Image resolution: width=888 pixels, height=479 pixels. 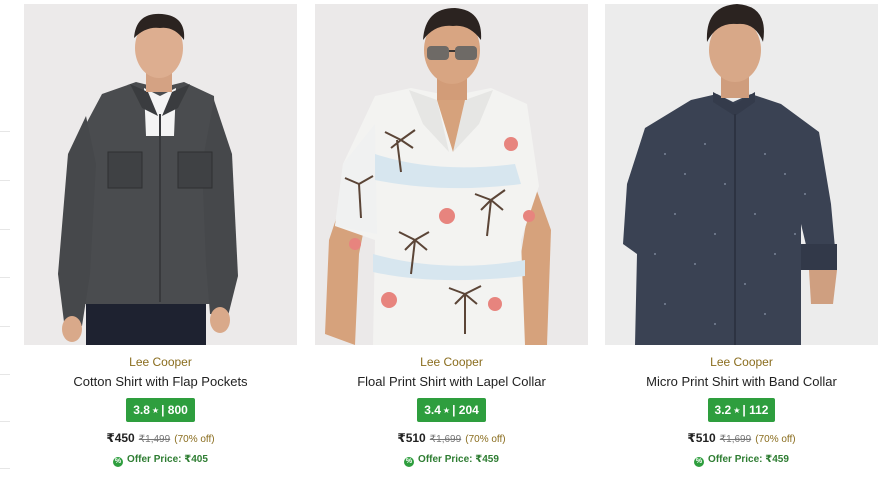 What do you see at coordinates (141, 410) in the screenshot?
I see `rating-value: 3.8` at bounding box center [141, 410].